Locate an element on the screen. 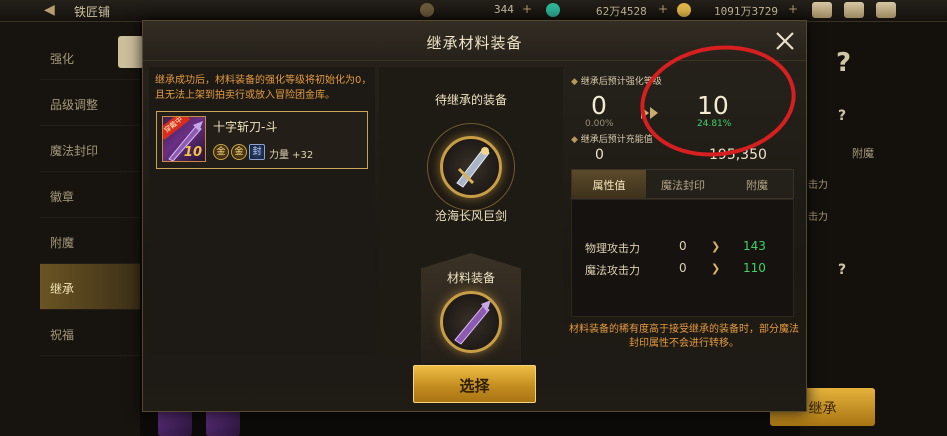 Image resolution: width=947 pixels, height=436 pixels. stat-comparison-box: 物理攻击力 0 ❯ 143 魔法攻击力 0 ❯ 110 is located at coordinates (682, 258).